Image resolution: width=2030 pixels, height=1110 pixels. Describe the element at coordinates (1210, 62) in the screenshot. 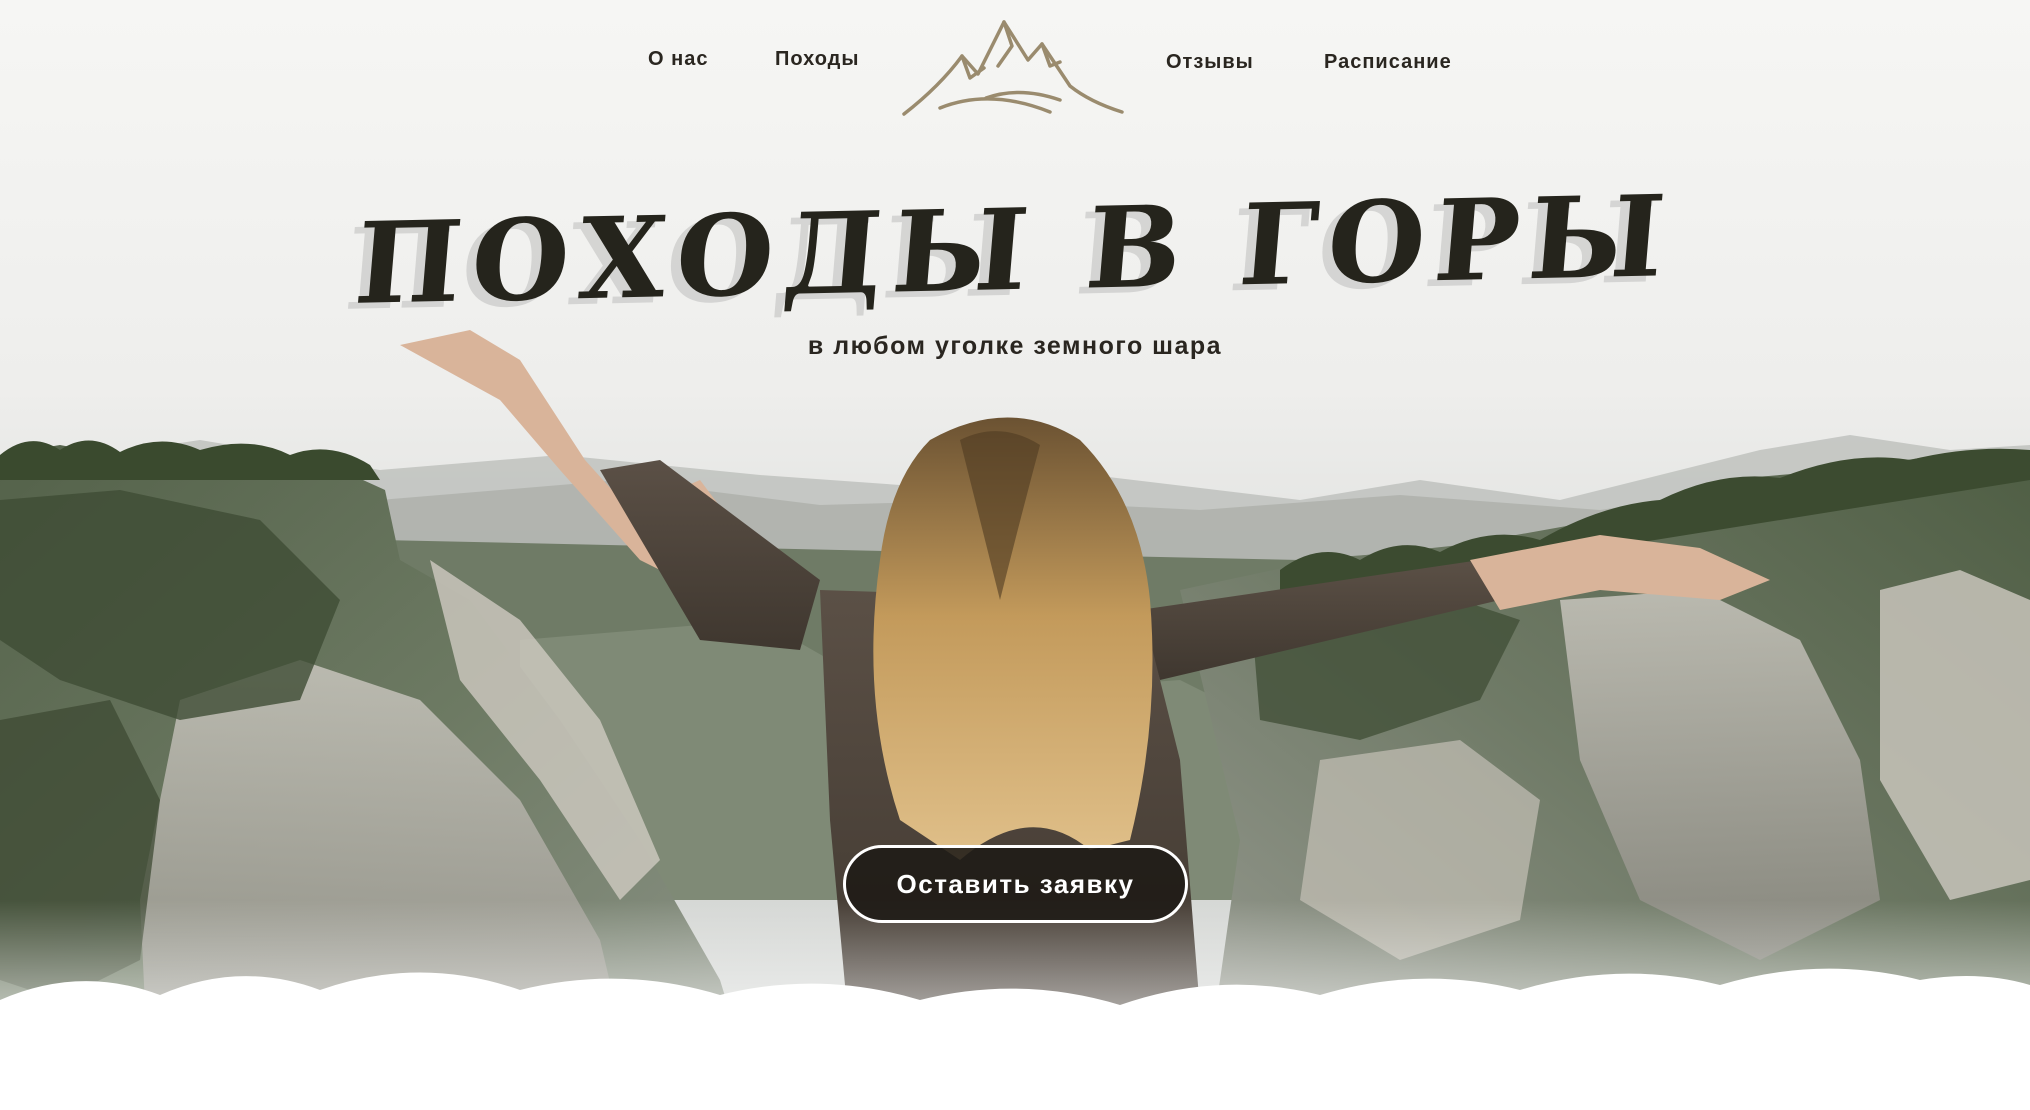

I see `nav-link-reviews: Отзывы` at that location.